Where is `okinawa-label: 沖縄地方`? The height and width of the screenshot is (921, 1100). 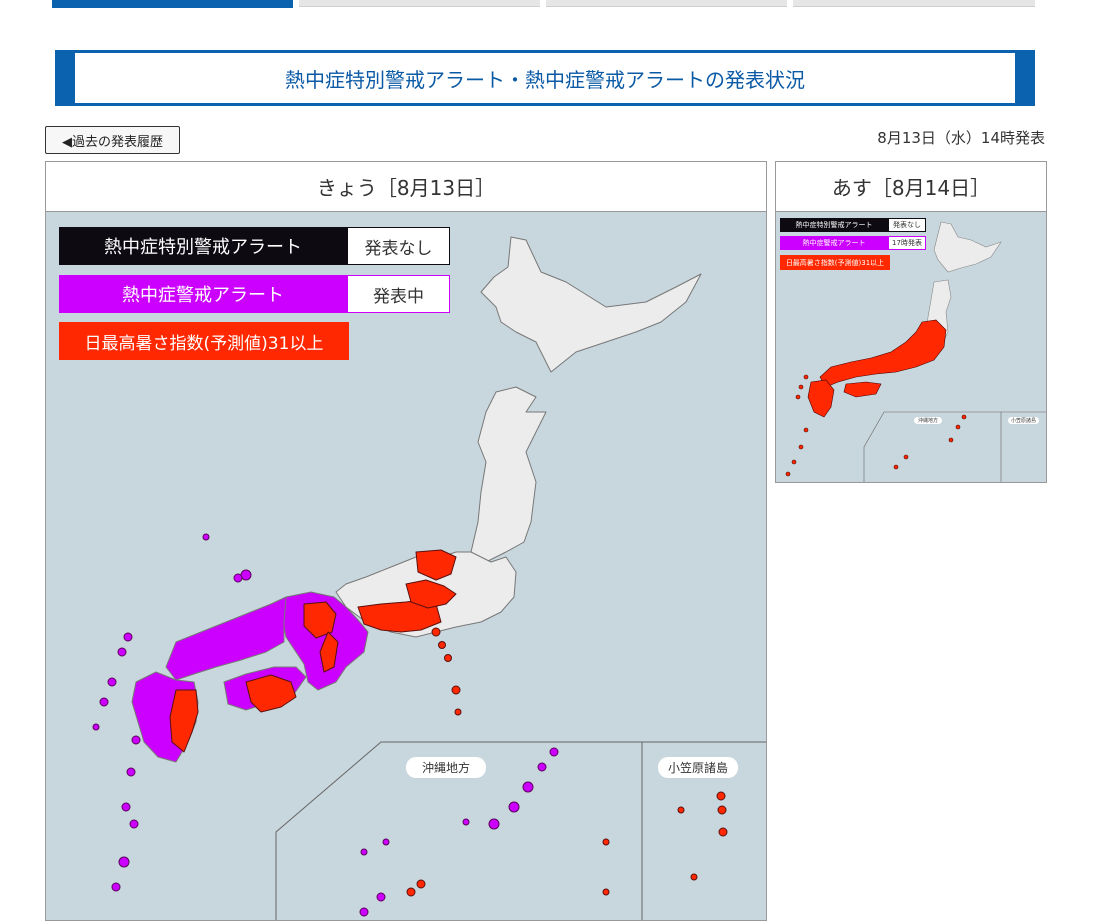 okinawa-label: 沖縄地方 is located at coordinates (446, 767).